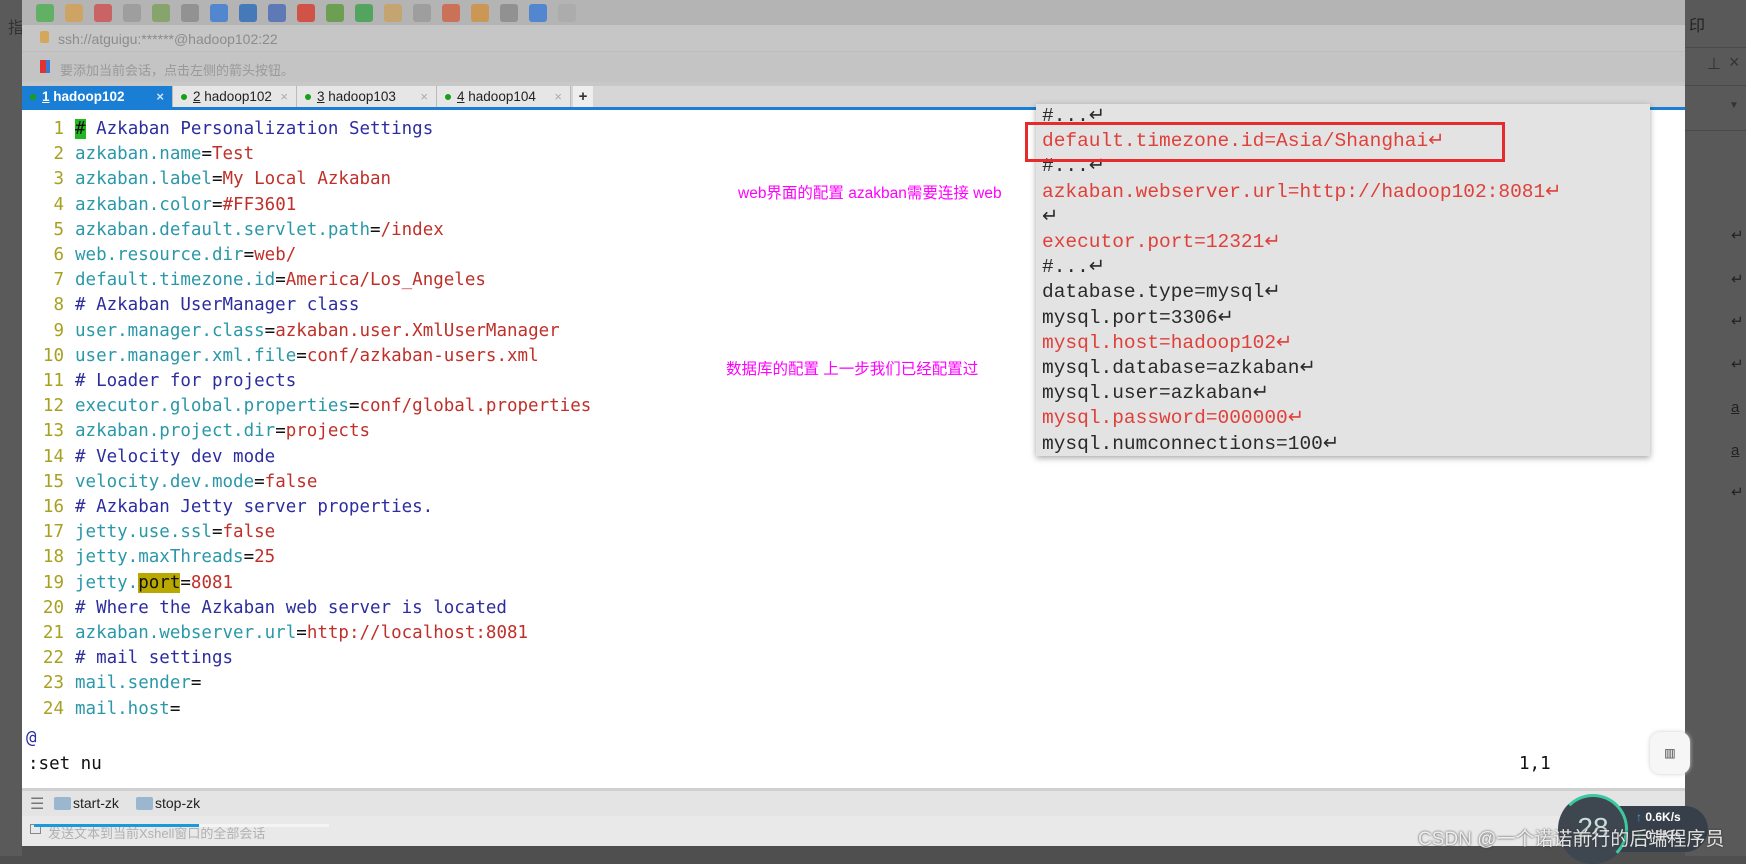  Describe the element at coordinates (103, 12) in the screenshot. I see `connect-icon` at that location.